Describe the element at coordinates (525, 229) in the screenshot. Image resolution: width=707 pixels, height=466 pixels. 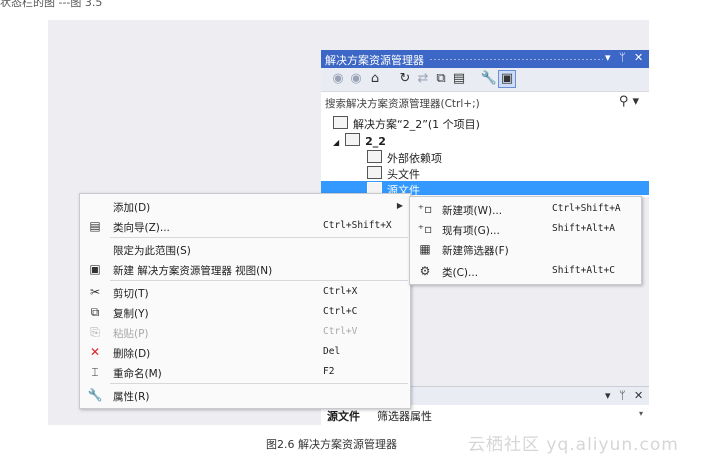
I see `submenu-item-existing-item: ⁺▫ 现有项(G)... Shift+Alt+A` at that location.